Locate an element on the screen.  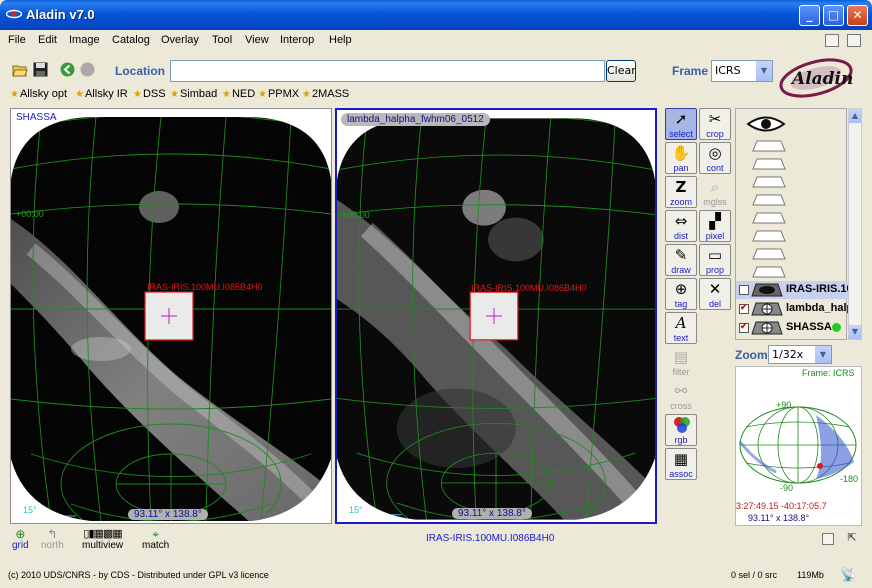
bookmark-ned: ★NED is located at coordinates (238, 94).